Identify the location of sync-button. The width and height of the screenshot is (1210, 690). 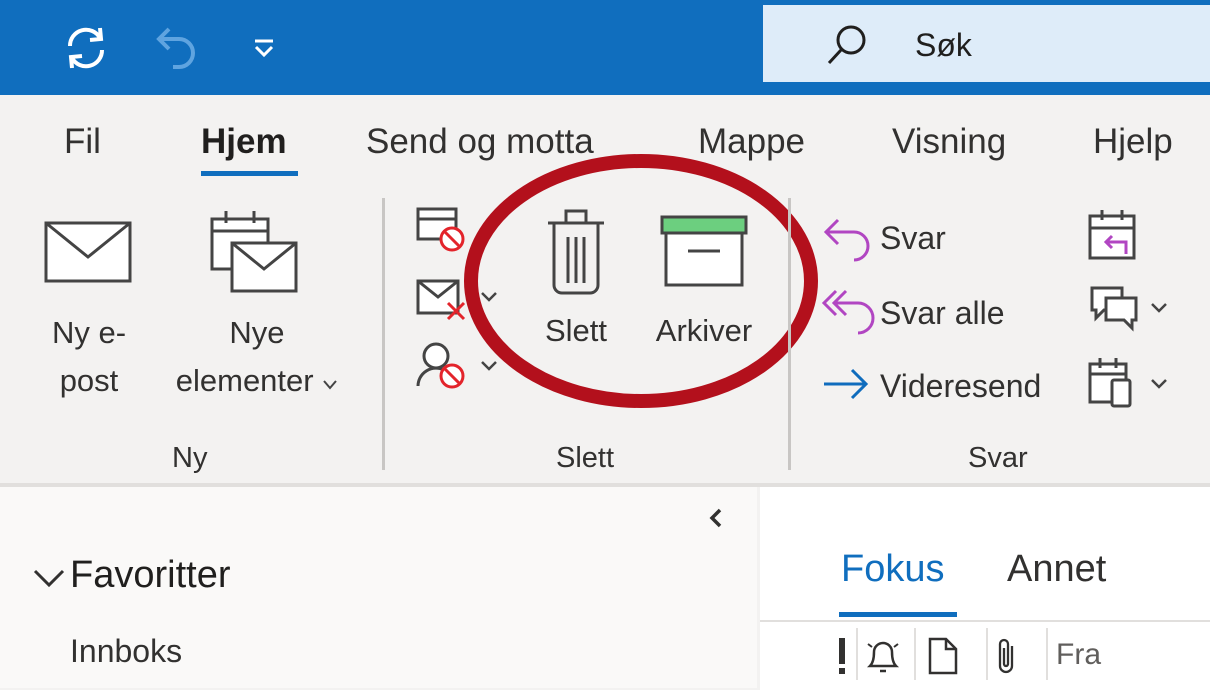
(86, 48).